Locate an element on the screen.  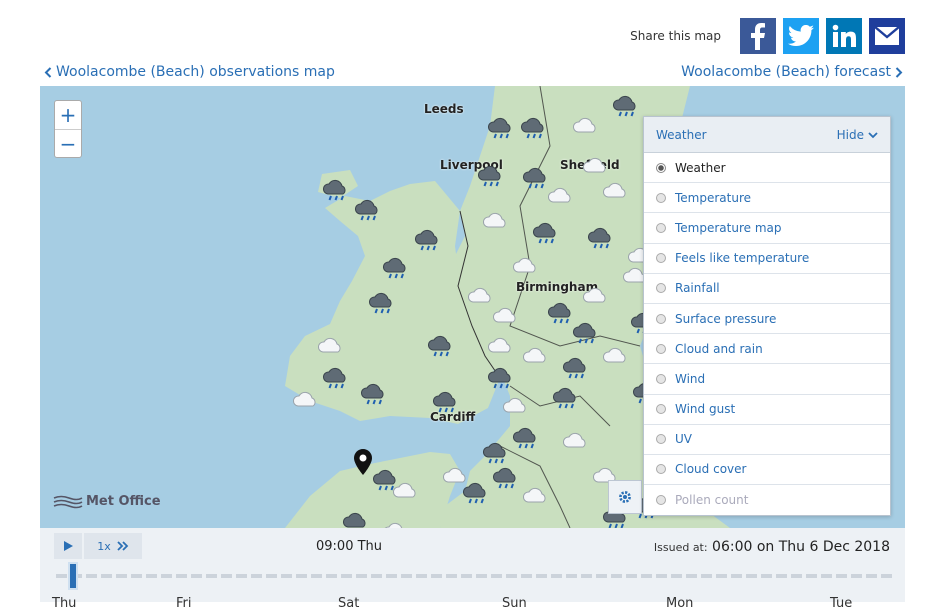
hide-panel-button: Hide is located at coordinates (857, 135).